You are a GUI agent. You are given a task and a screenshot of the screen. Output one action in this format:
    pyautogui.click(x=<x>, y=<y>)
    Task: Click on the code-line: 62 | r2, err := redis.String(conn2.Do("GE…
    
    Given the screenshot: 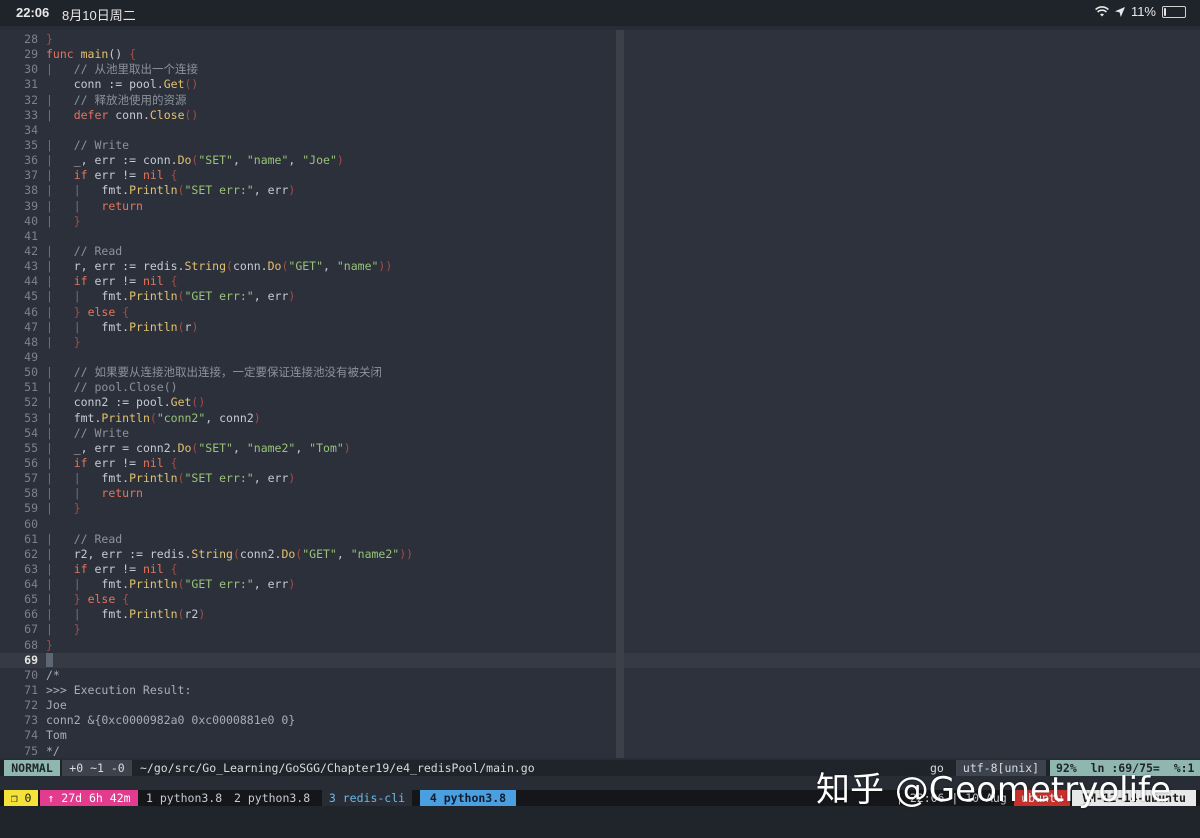 What is the action you would take?
    pyautogui.click(x=308, y=554)
    